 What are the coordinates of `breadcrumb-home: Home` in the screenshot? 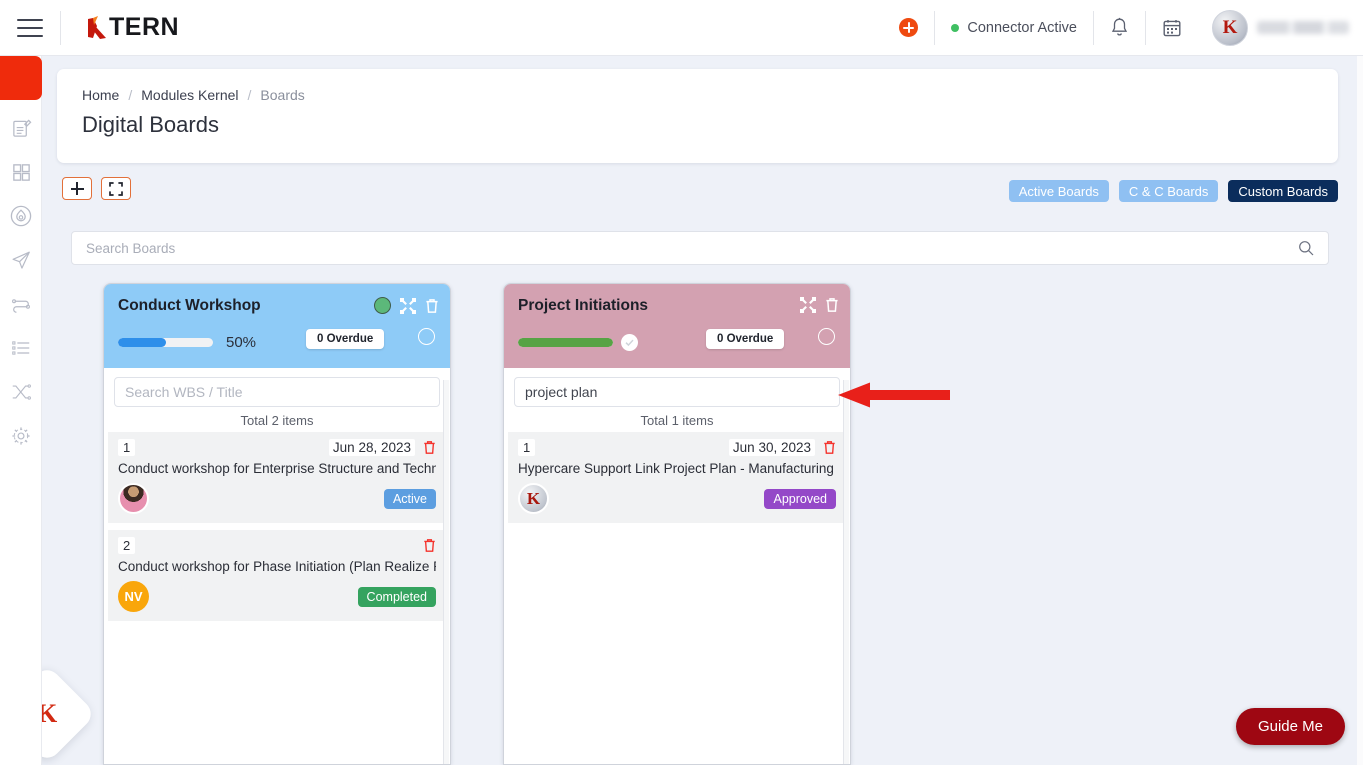 It's located at (100, 95).